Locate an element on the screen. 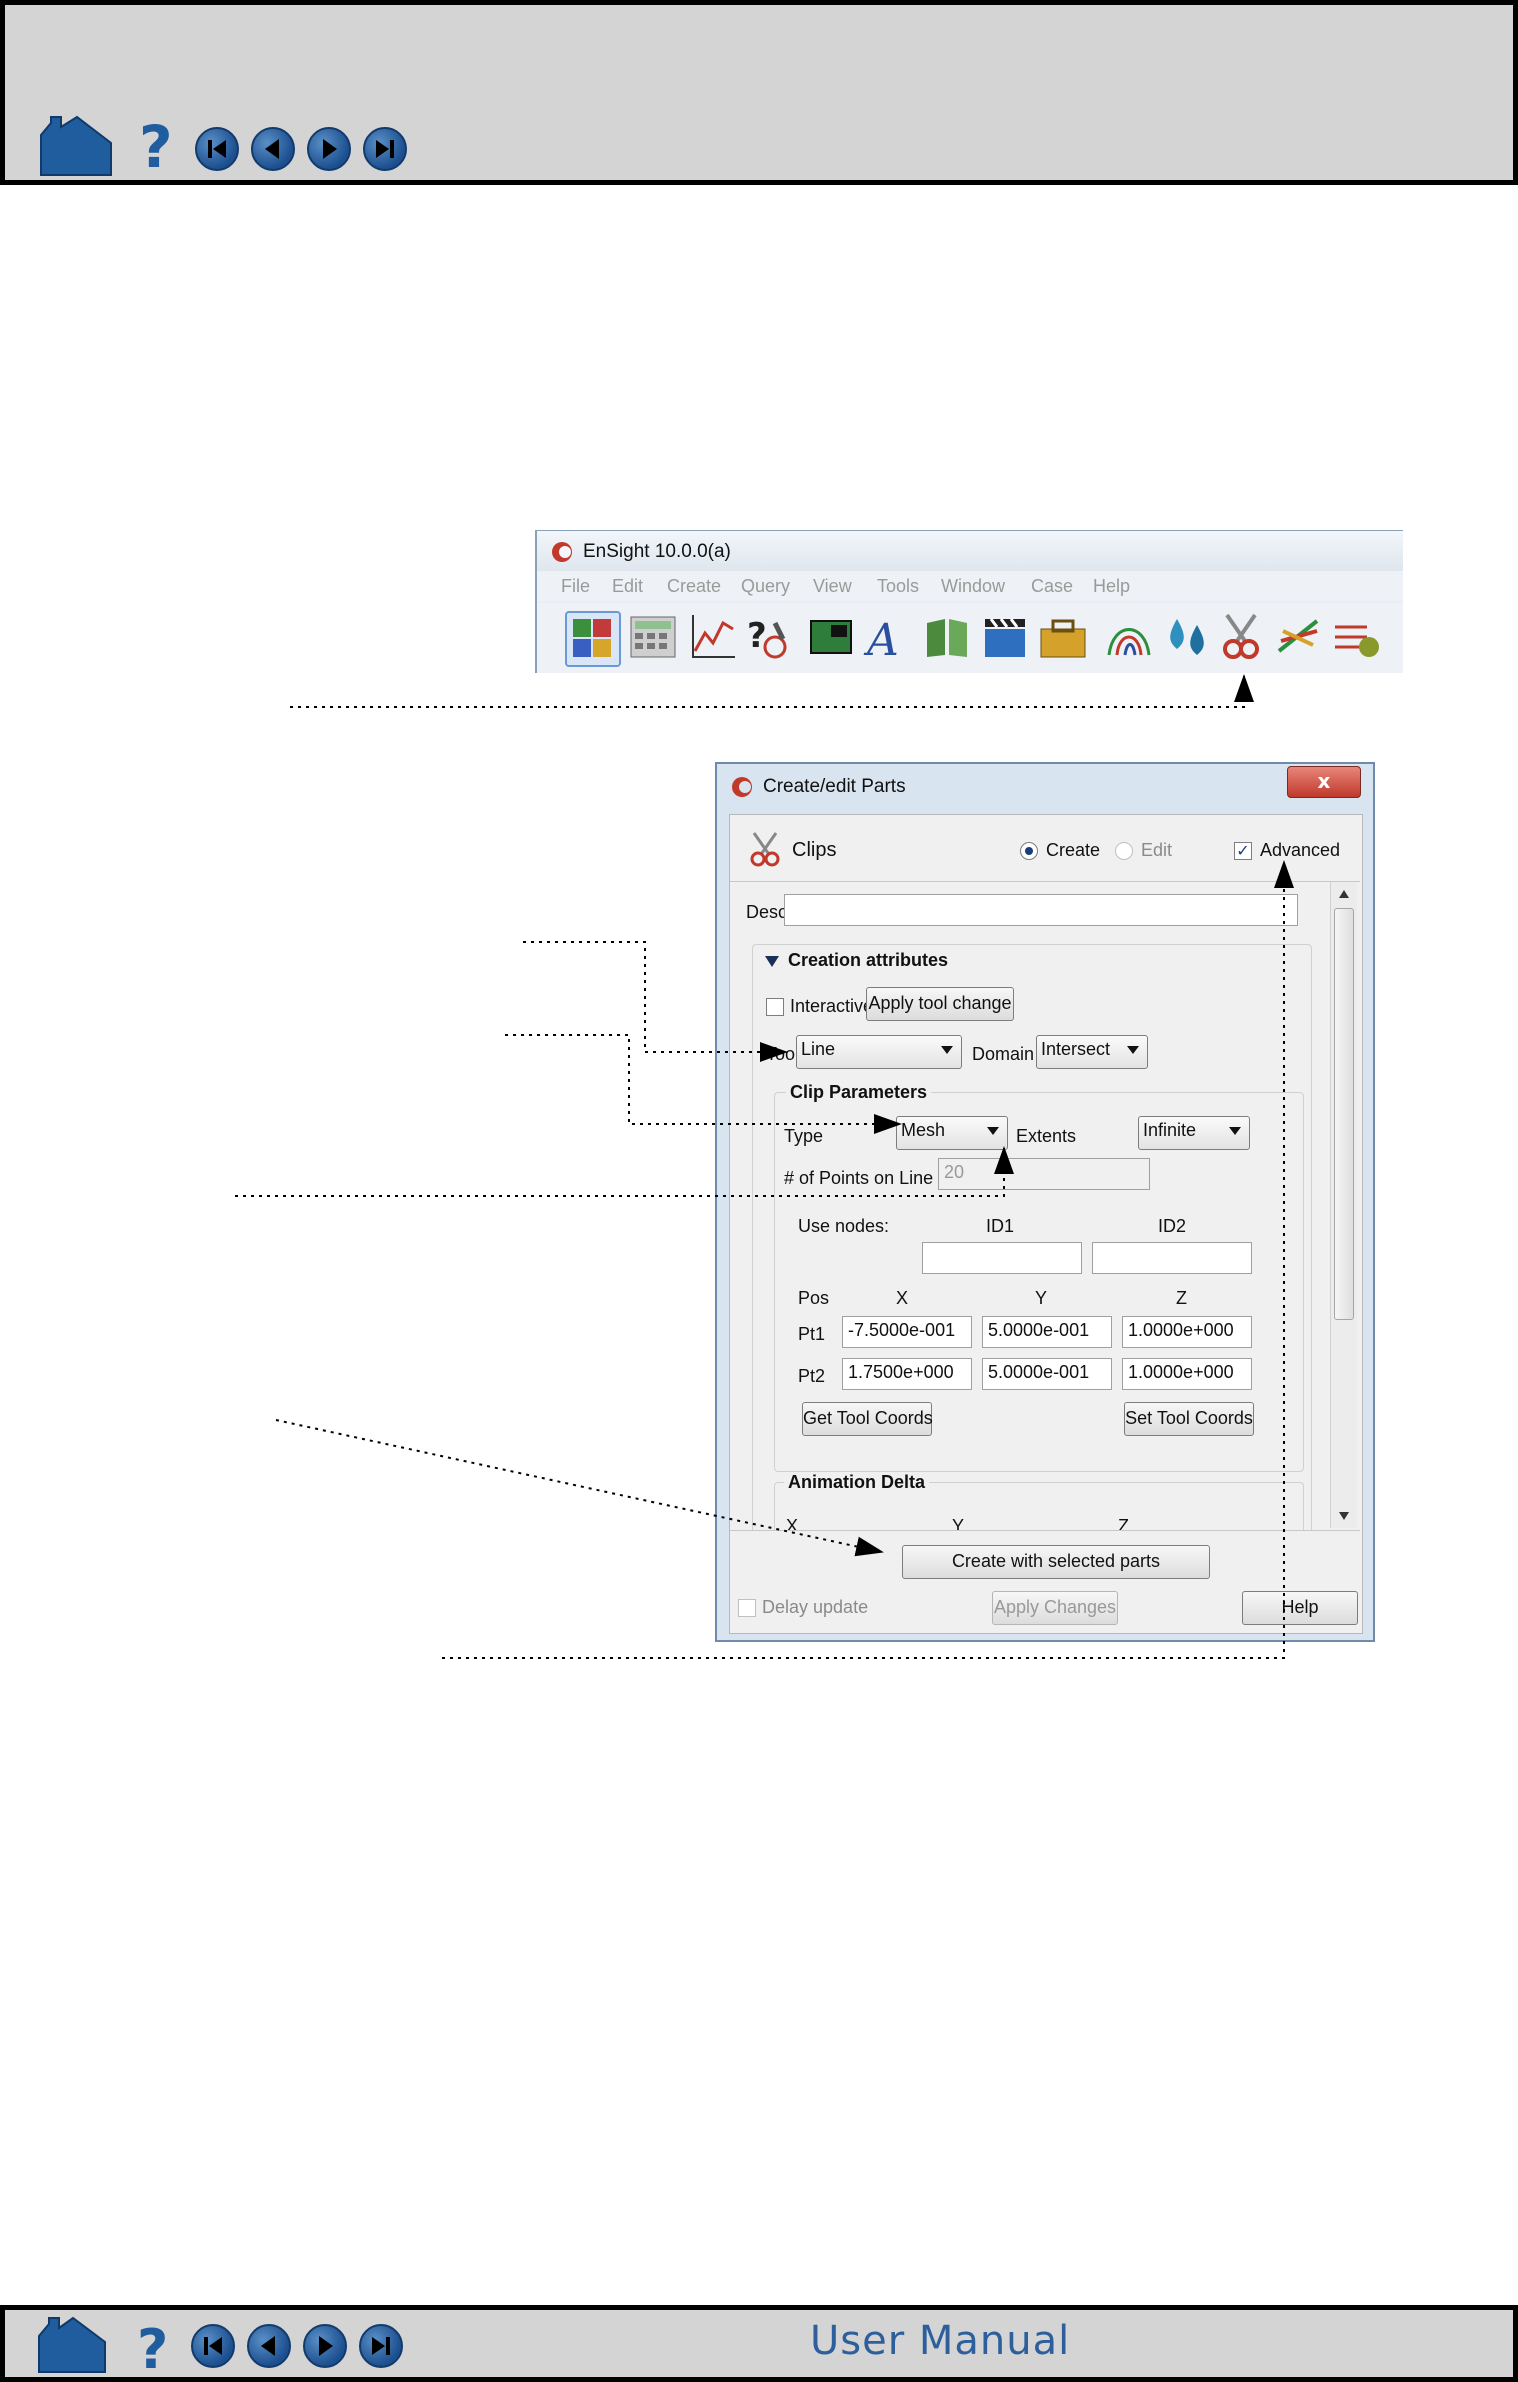 This screenshot has height=2382, width=1518. first-page-icon is located at coordinates (213, 2346).